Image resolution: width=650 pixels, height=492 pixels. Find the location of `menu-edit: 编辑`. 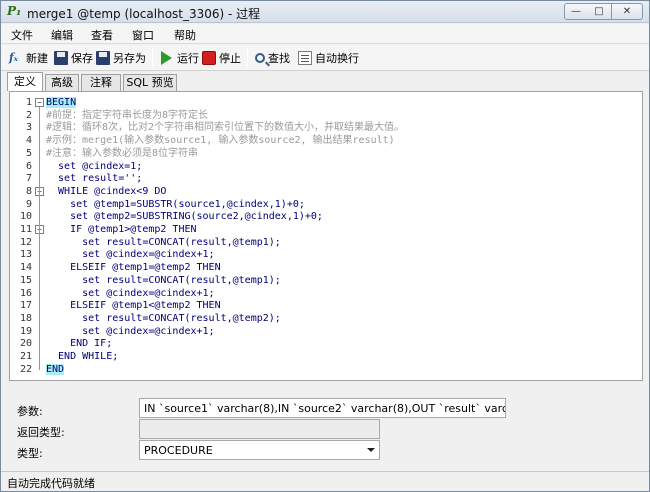

menu-edit: 编辑 is located at coordinates (62, 35).